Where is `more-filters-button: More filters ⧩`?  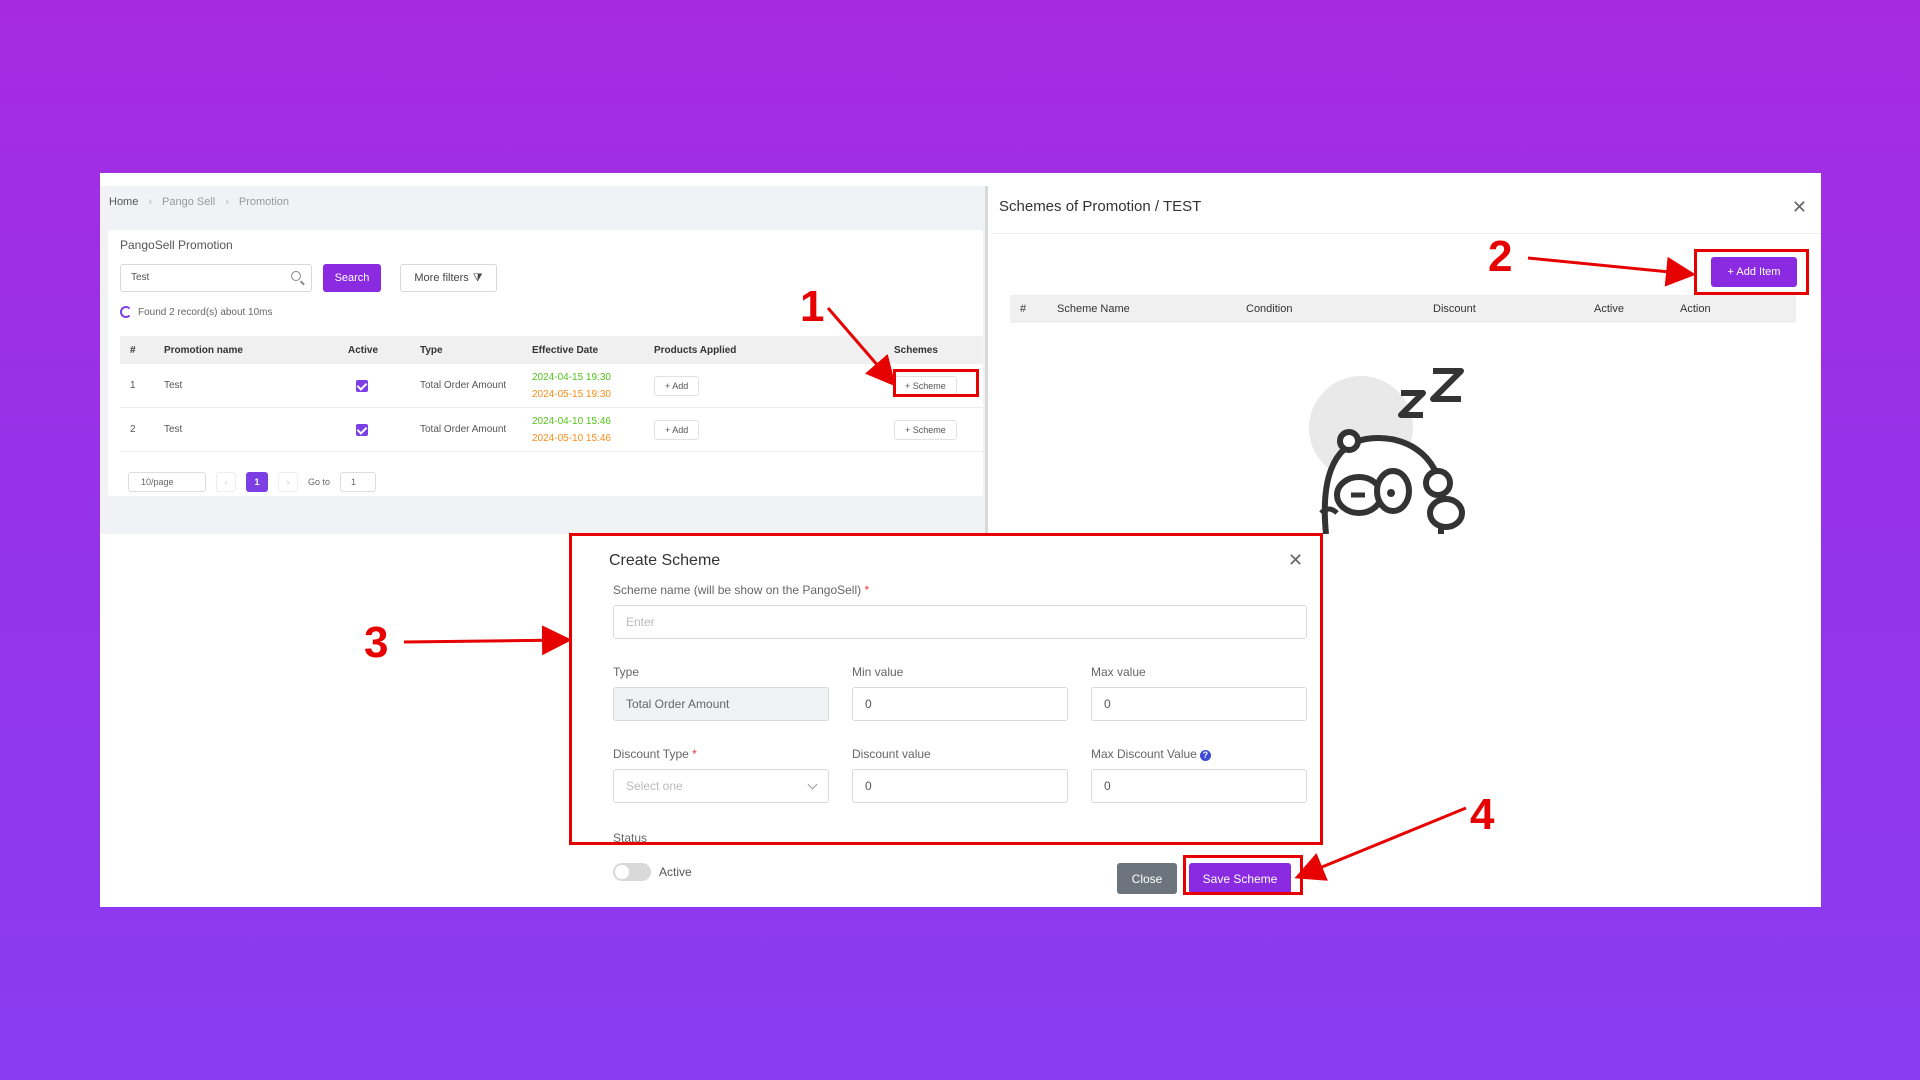 more-filters-button: More filters ⧩ is located at coordinates (448, 278).